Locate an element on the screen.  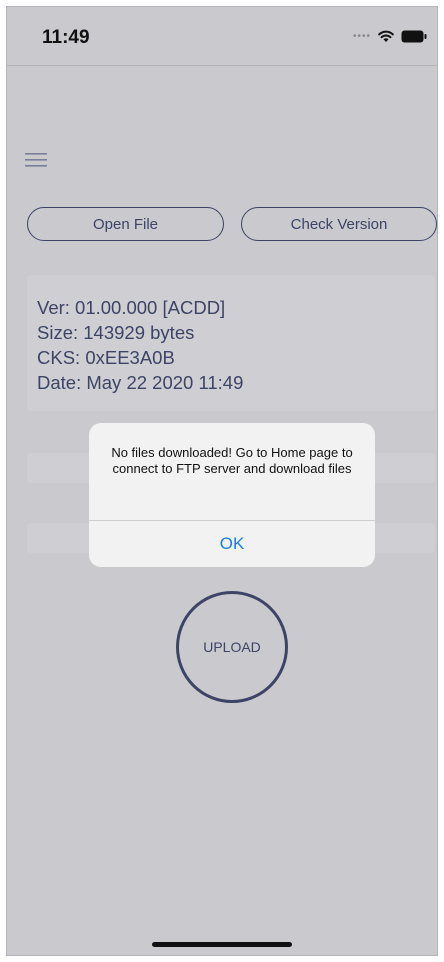
status-icons: •••• is located at coordinates (390, 36).